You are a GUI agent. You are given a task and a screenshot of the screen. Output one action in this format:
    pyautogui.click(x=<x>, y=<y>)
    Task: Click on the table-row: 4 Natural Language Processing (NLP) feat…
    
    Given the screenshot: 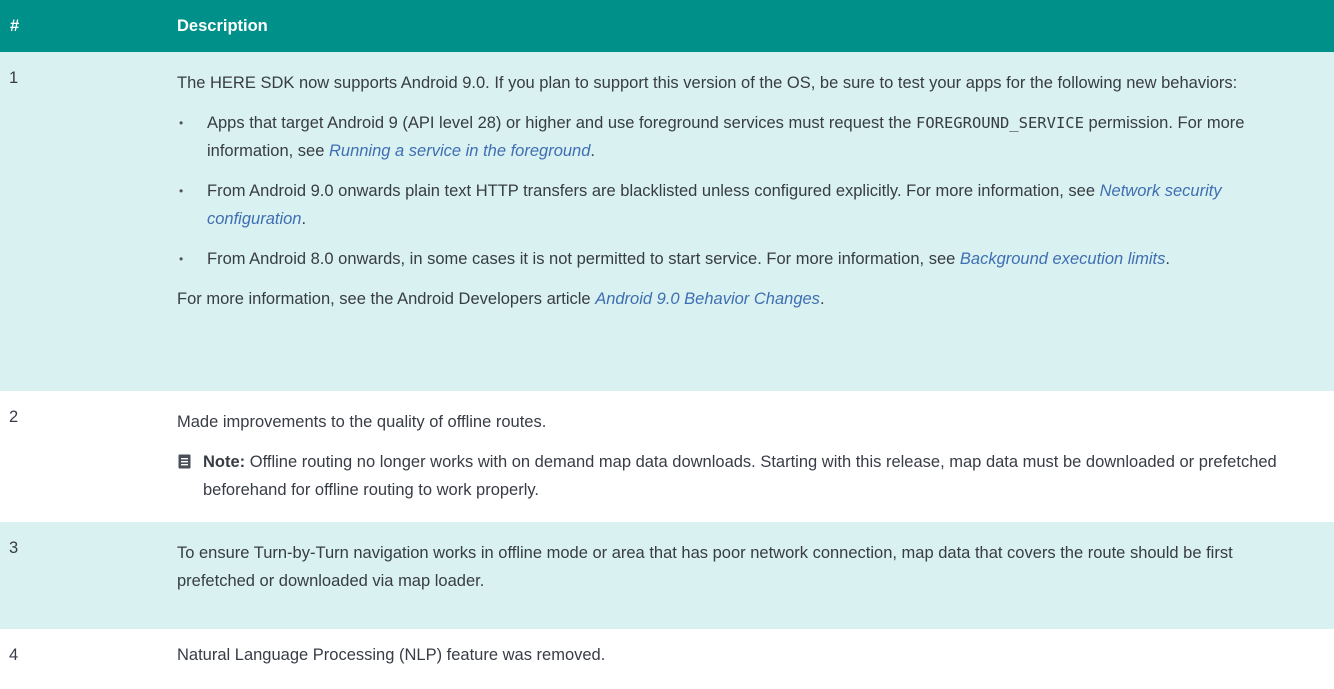 What is the action you would take?
    pyautogui.click(x=667, y=659)
    